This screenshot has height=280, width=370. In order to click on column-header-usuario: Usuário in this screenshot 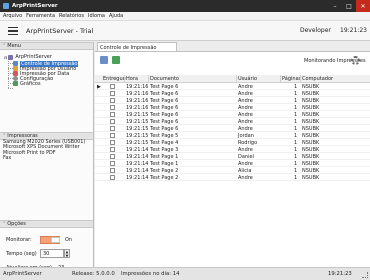, I will do `click(247, 79)`.